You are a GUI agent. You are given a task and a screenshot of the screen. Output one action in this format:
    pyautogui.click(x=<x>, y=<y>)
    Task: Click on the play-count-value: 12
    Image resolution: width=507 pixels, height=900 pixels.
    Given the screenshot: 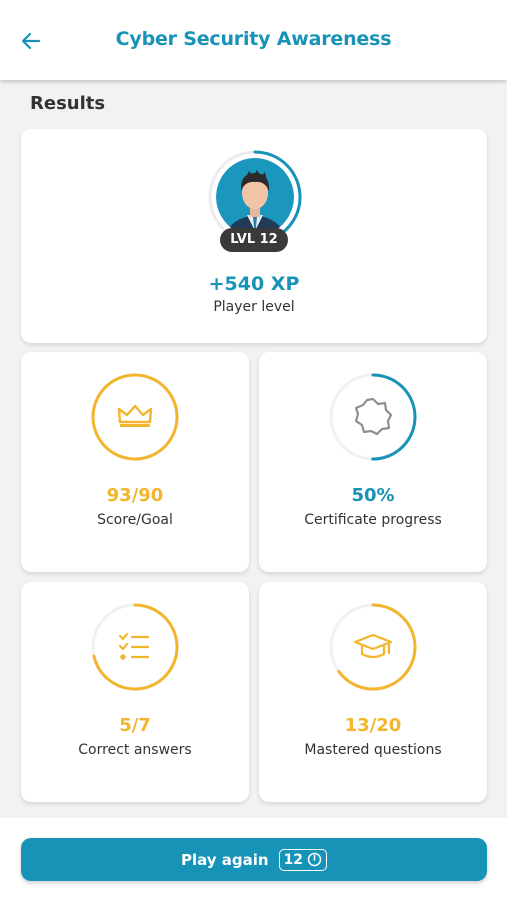 What is the action you would take?
    pyautogui.click(x=293, y=859)
    